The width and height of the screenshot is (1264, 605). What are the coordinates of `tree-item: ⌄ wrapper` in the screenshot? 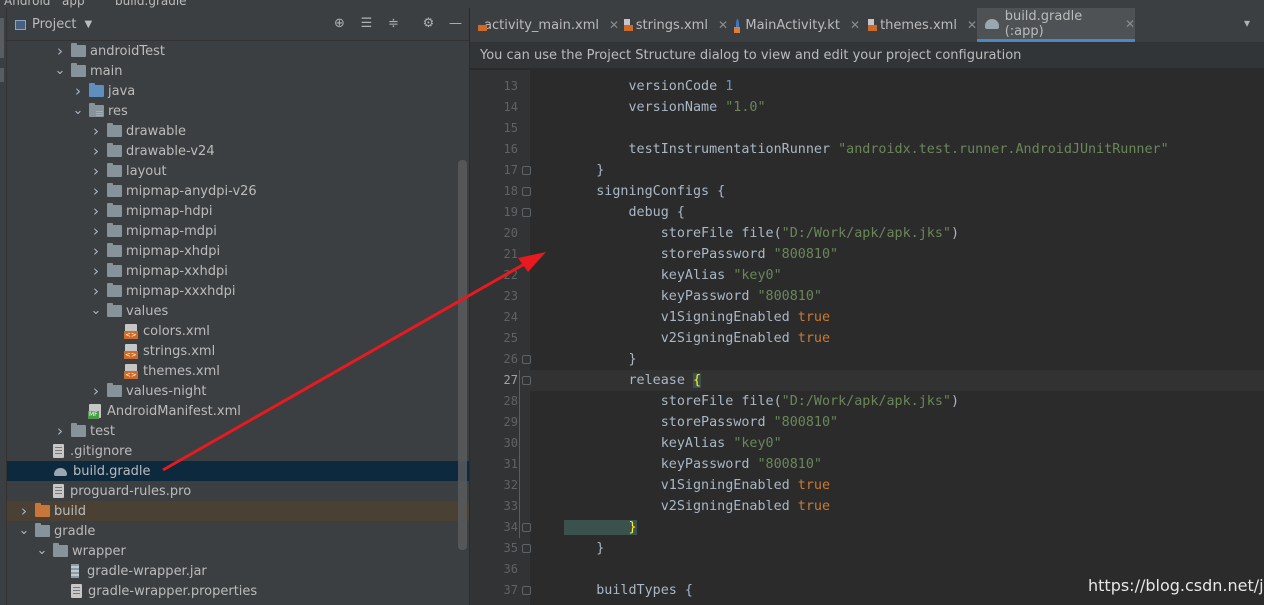 It's located at (238, 551).